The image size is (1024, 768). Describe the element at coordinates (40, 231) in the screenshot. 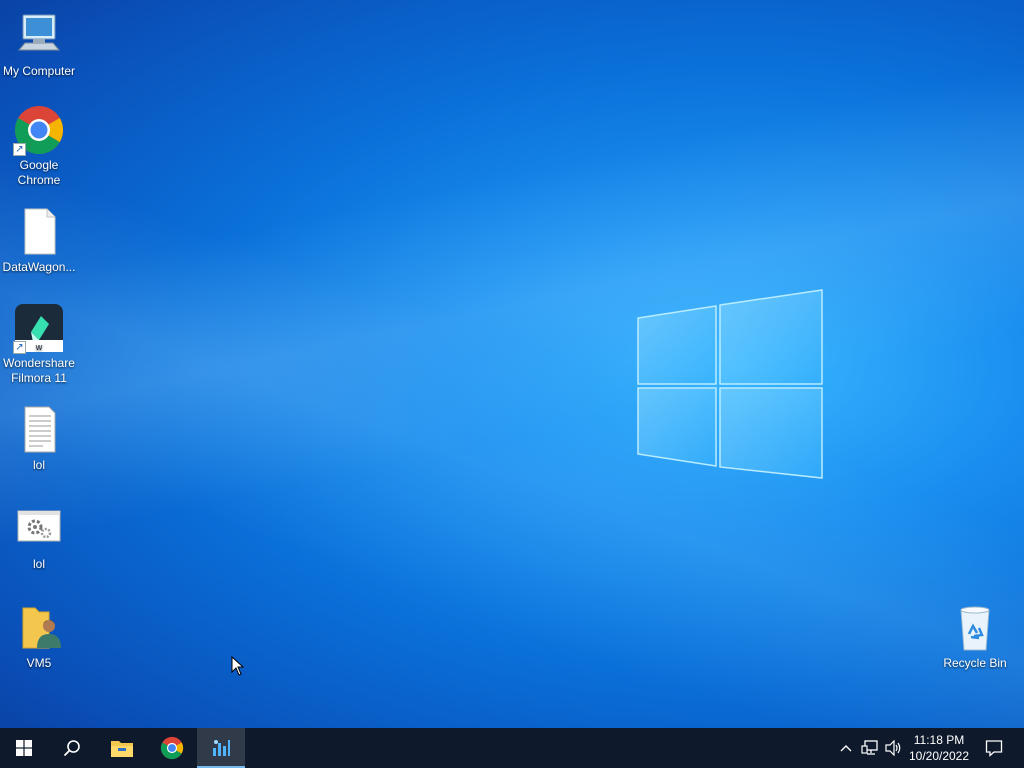

I see `blank-file-icon` at that location.